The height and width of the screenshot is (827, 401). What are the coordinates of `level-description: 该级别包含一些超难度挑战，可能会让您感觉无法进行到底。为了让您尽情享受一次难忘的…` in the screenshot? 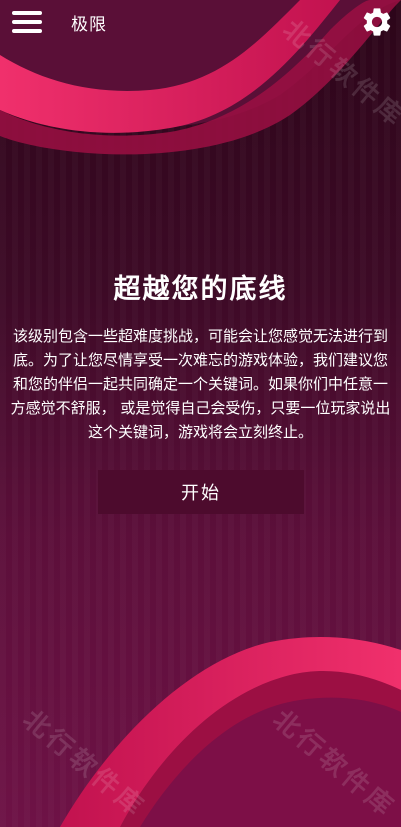 It's located at (200, 384).